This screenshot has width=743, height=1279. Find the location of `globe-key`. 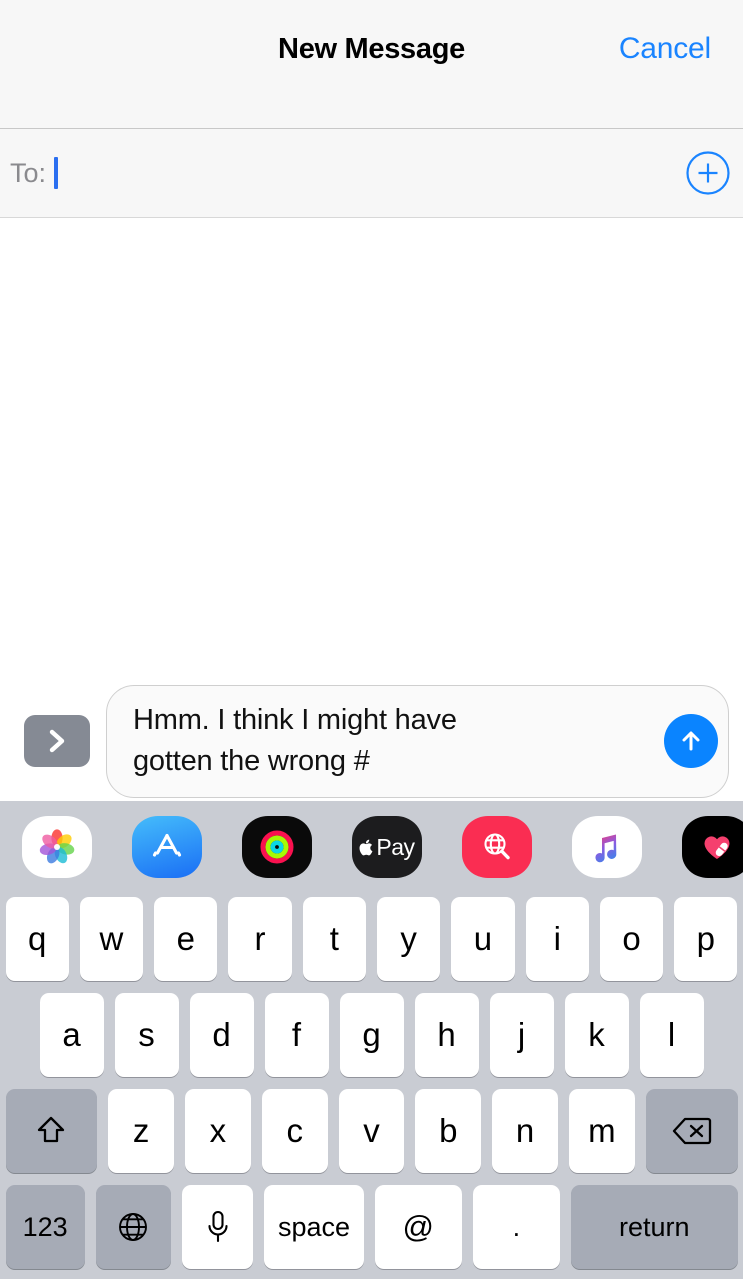

globe-key is located at coordinates (133, 1227).